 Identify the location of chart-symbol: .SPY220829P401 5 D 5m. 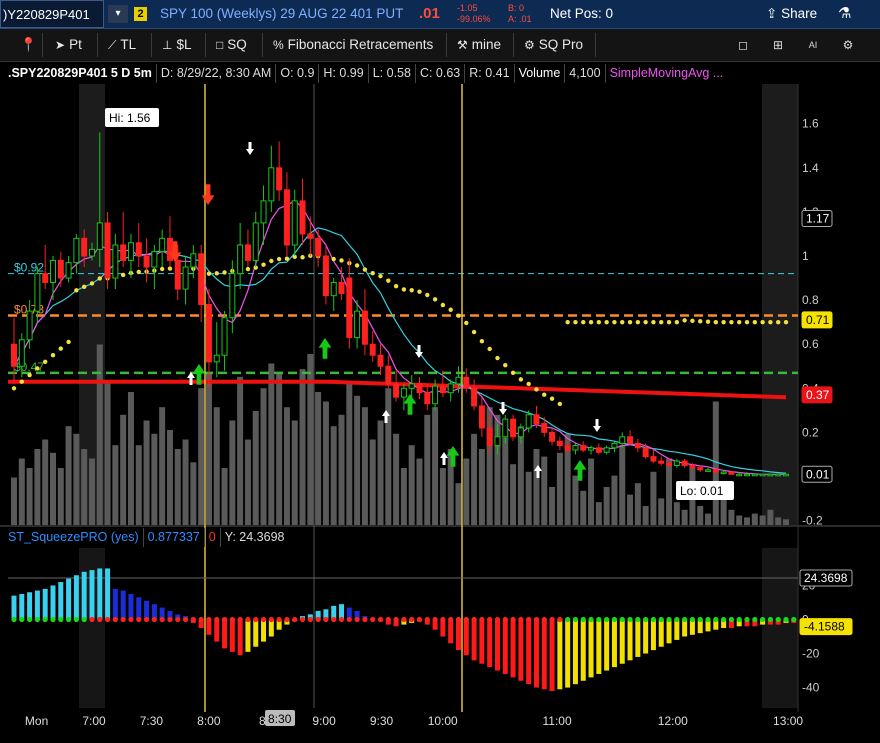
(82, 73).